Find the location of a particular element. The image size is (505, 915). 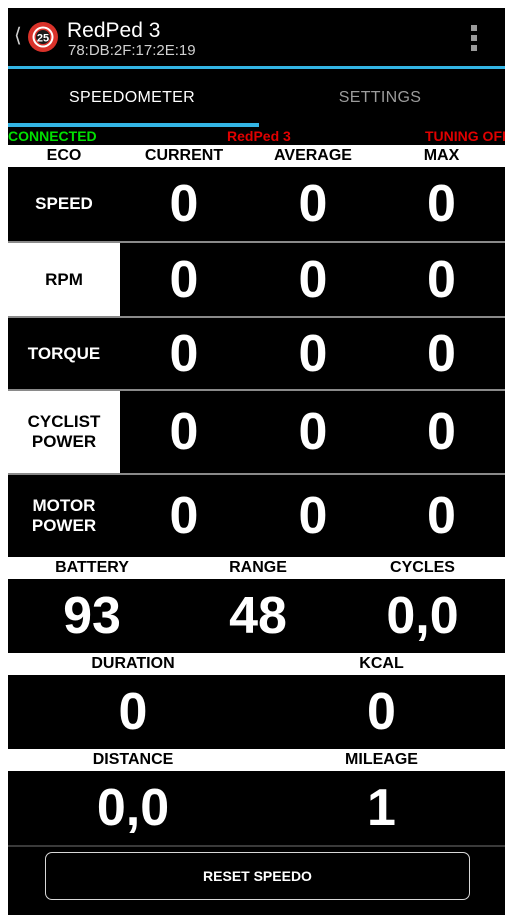

device-address: 78:DB:2F:17:2E:19 is located at coordinates (132, 50).